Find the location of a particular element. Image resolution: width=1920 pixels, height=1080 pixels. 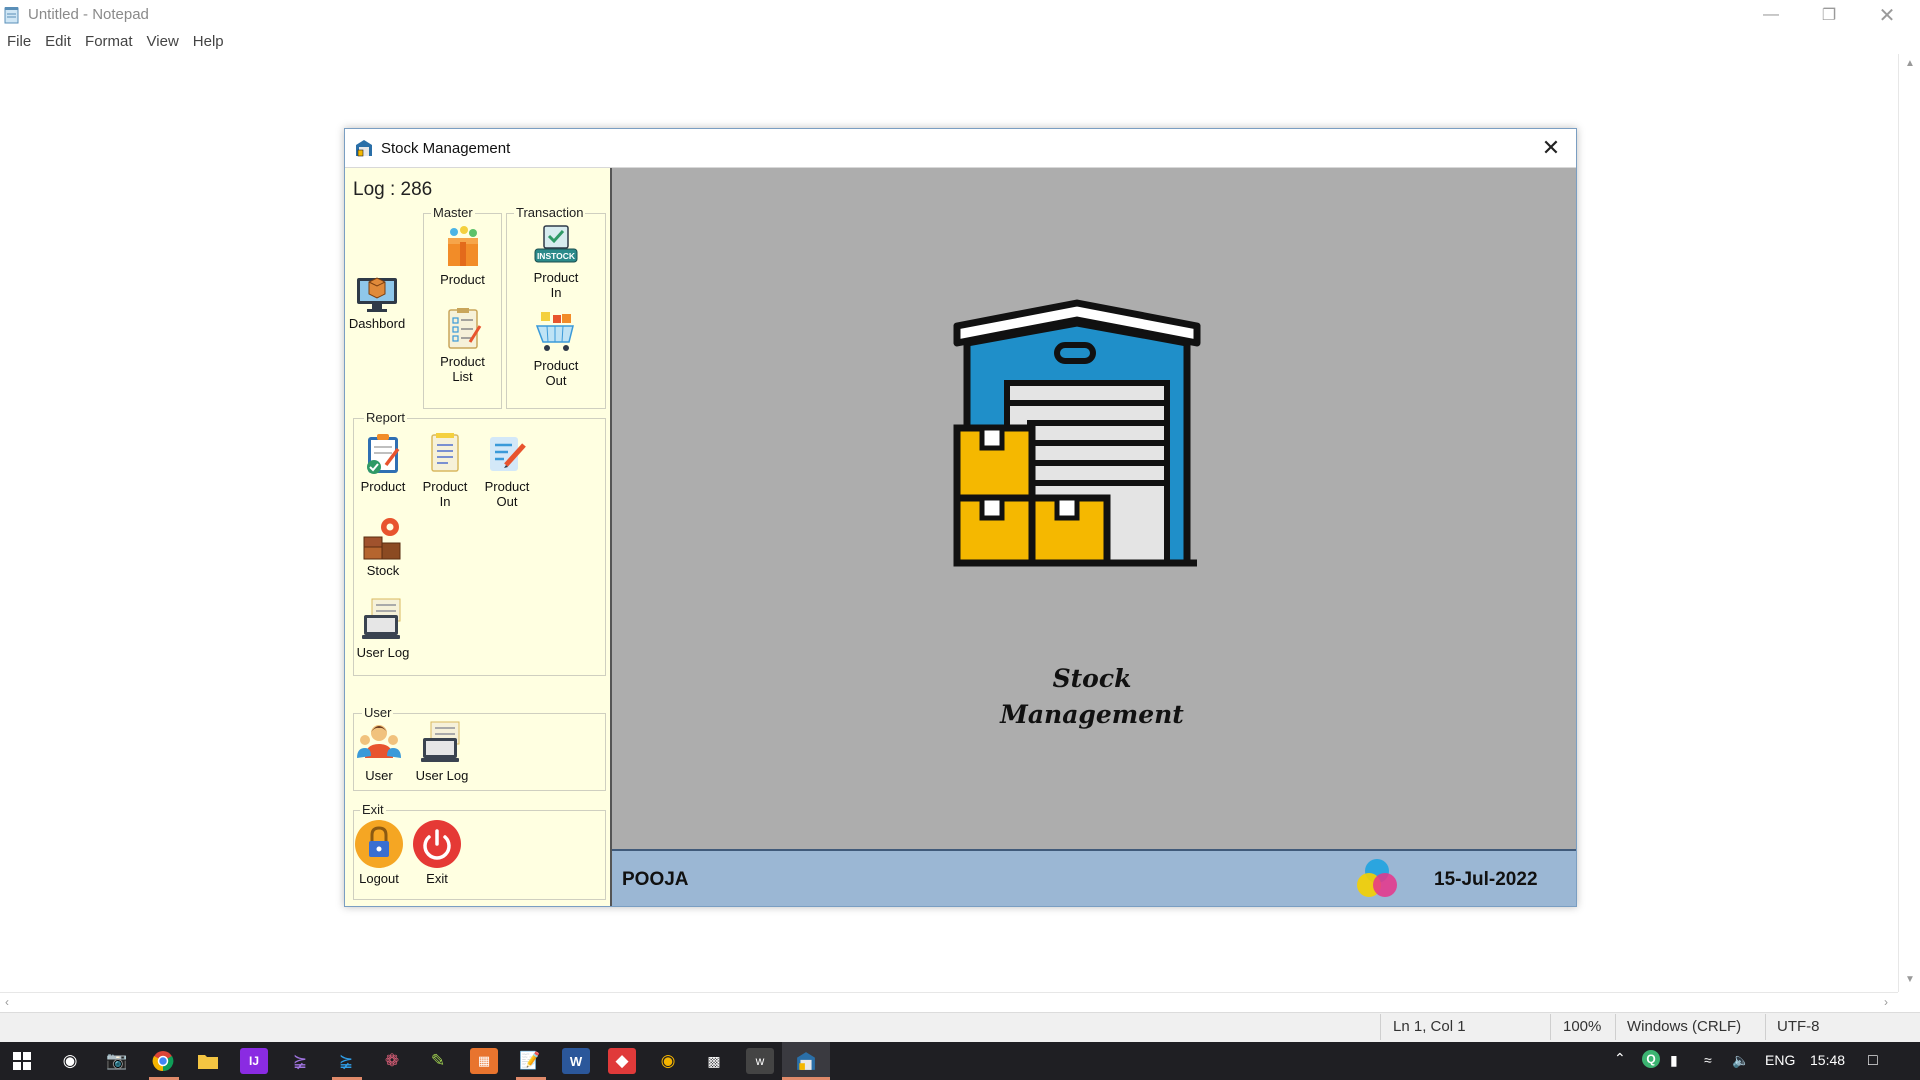

status-line-ending: Windows (CRLF) is located at coordinates (1684, 1026).